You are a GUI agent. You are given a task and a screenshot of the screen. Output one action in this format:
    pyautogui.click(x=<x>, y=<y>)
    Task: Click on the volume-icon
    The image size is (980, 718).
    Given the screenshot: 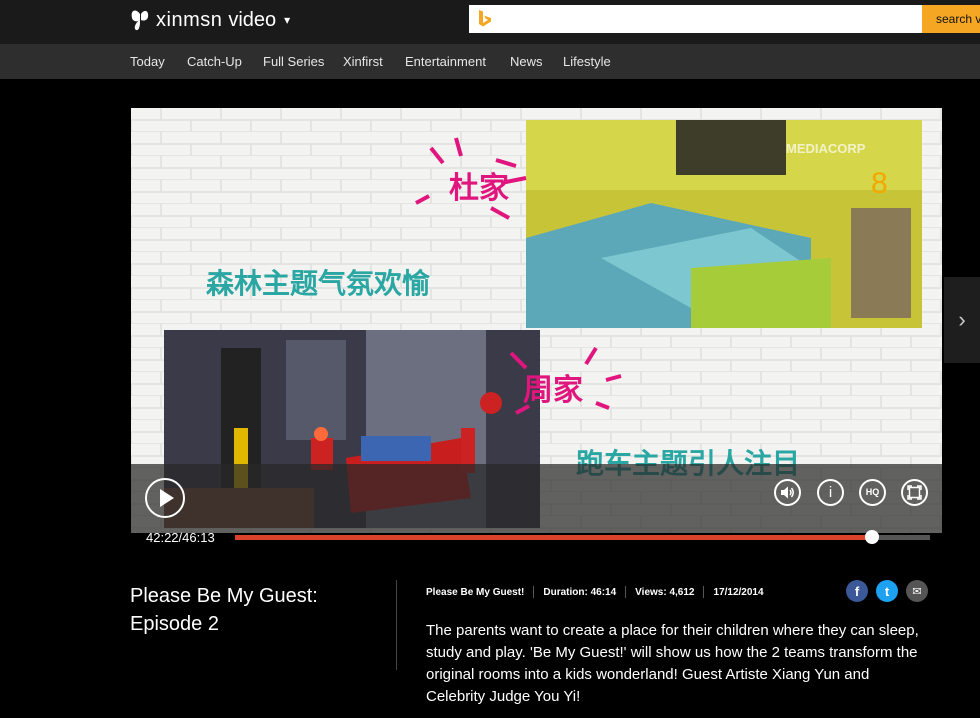 What is the action you would take?
    pyautogui.click(x=787, y=492)
    